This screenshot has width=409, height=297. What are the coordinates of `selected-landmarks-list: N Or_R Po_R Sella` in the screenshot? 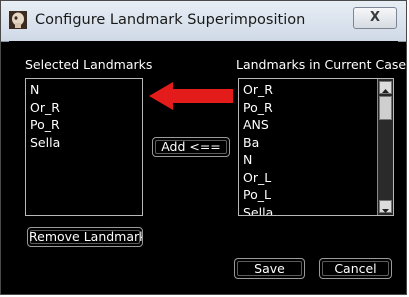 It's located at (84, 147).